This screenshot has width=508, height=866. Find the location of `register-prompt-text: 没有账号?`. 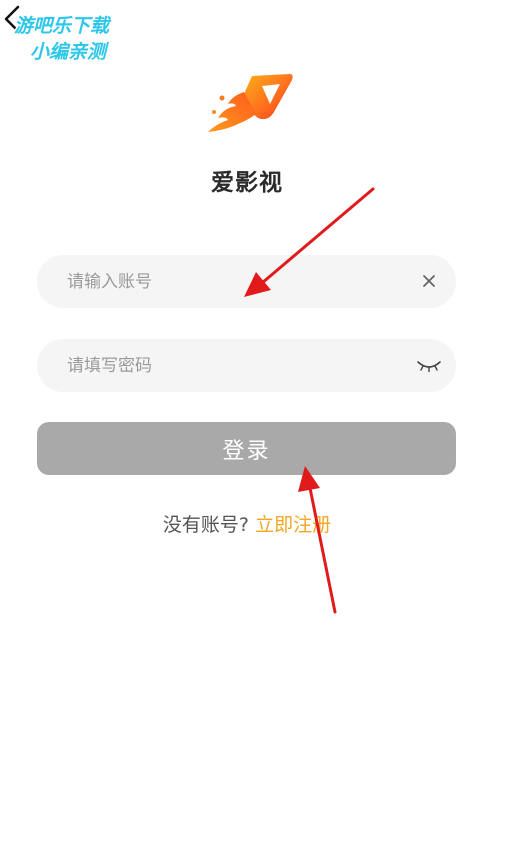

register-prompt-text: 没有账号? is located at coordinates (206, 525).